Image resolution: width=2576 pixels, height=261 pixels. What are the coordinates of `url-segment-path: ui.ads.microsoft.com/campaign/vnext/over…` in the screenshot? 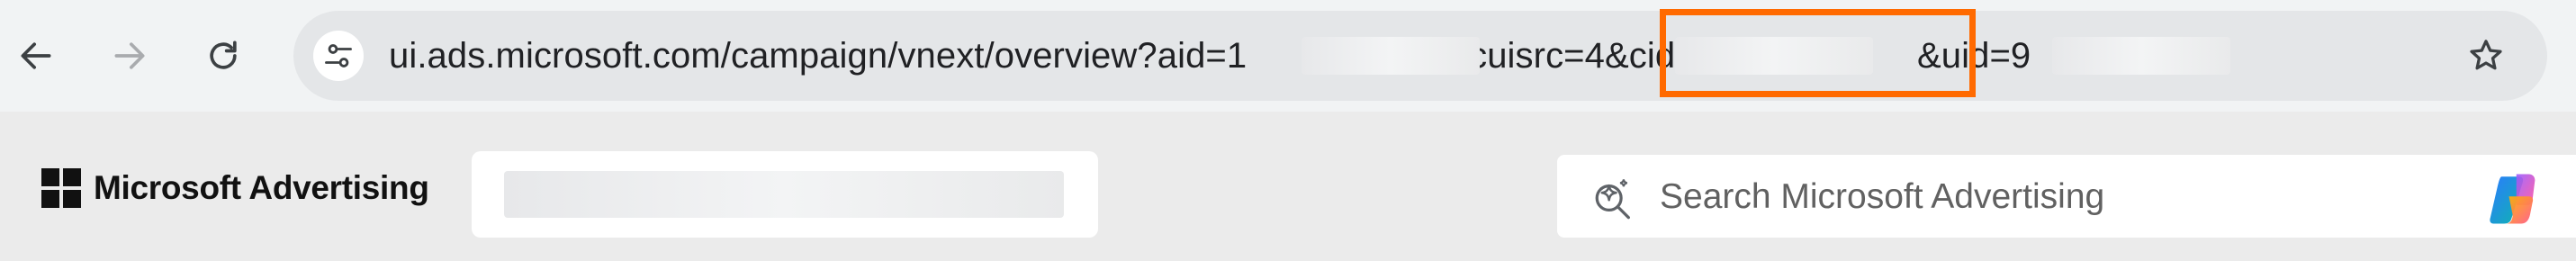 It's located at (818, 56).